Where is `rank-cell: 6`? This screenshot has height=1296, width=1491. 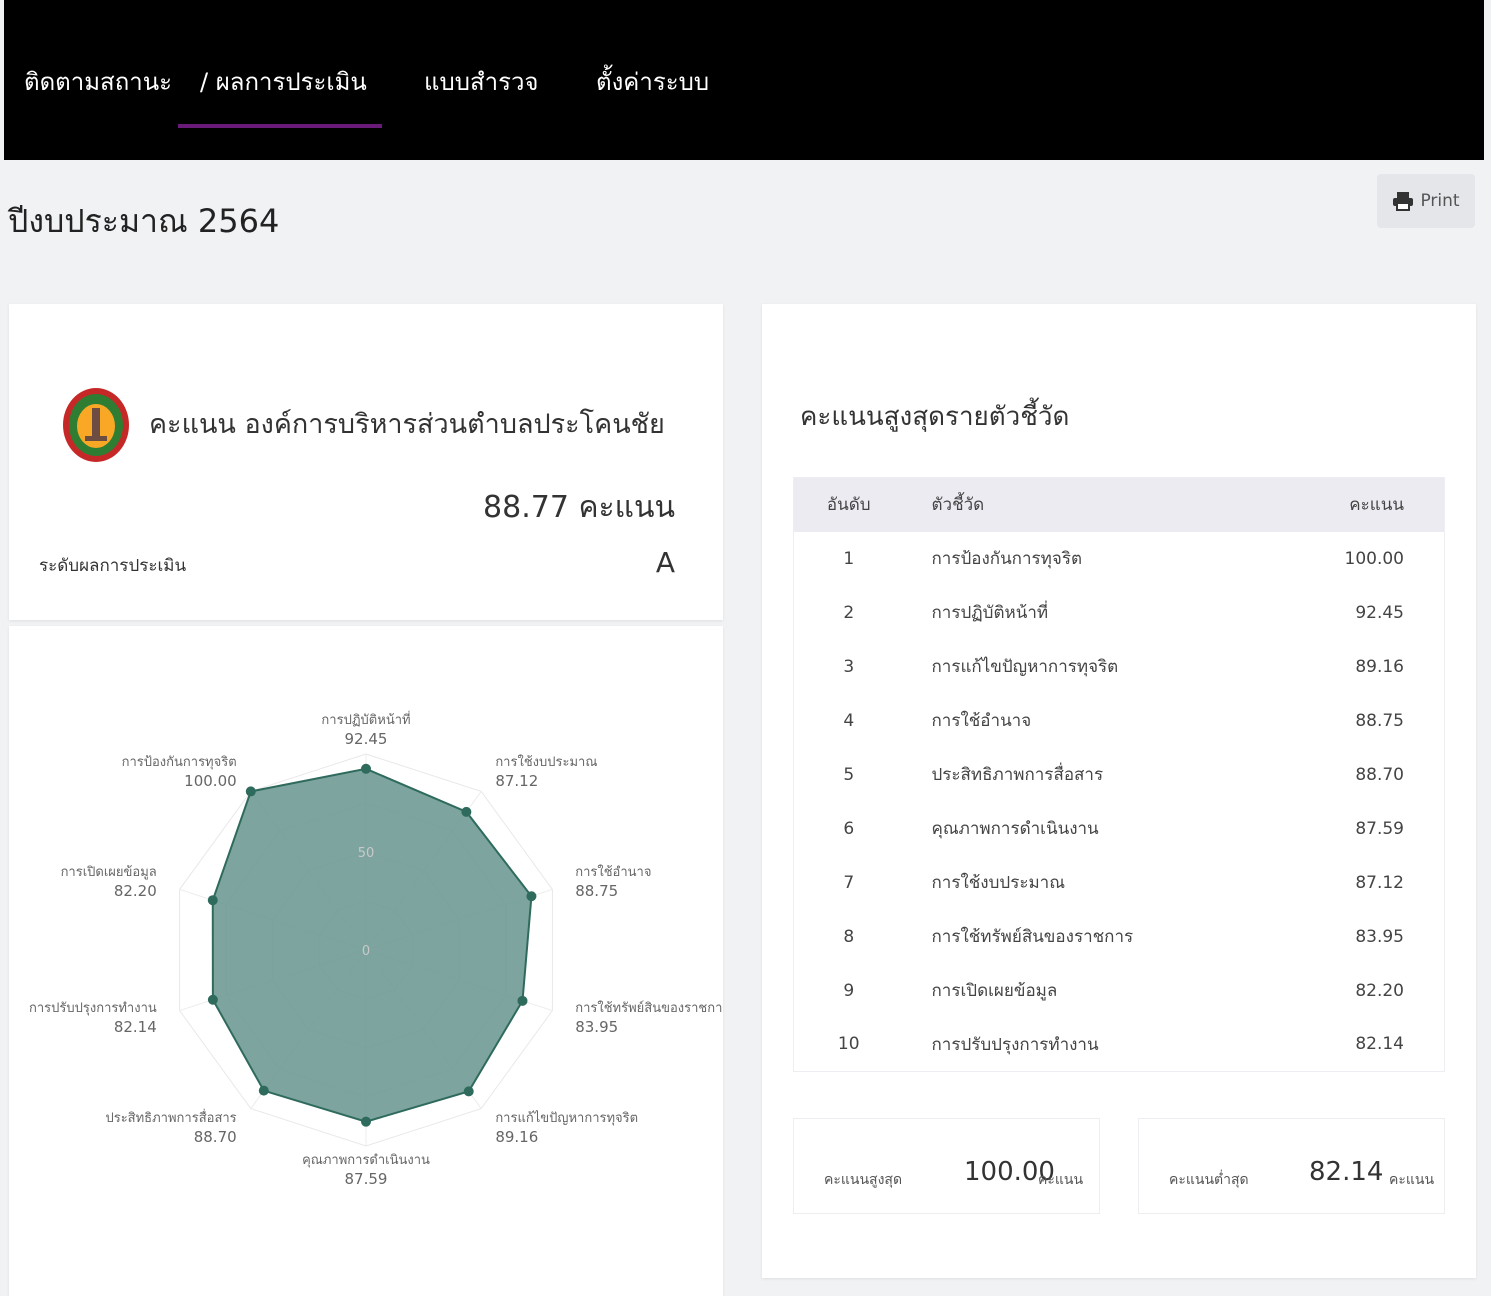 rank-cell: 6 is located at coordinates (849, 828).